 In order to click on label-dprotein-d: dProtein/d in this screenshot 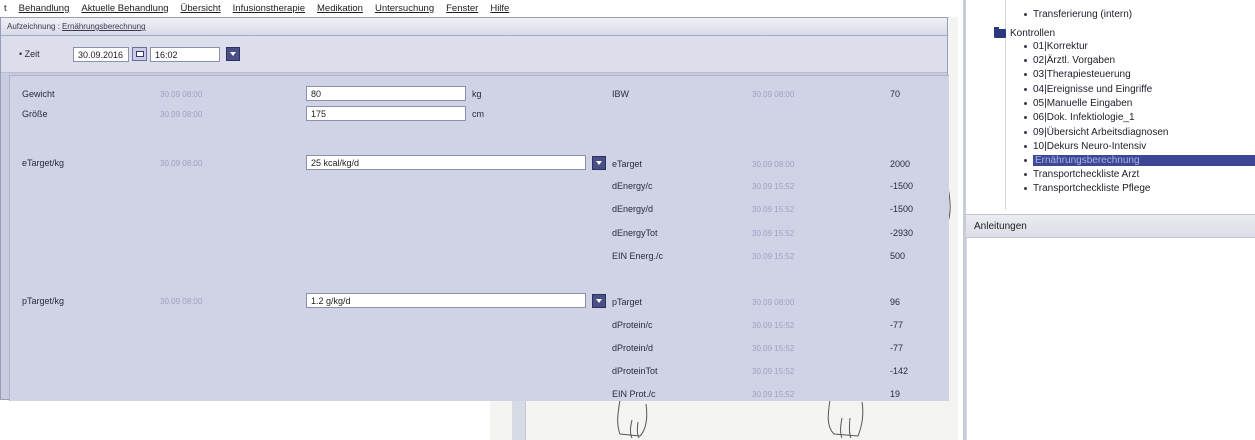, I will do `click(633, 348)`.